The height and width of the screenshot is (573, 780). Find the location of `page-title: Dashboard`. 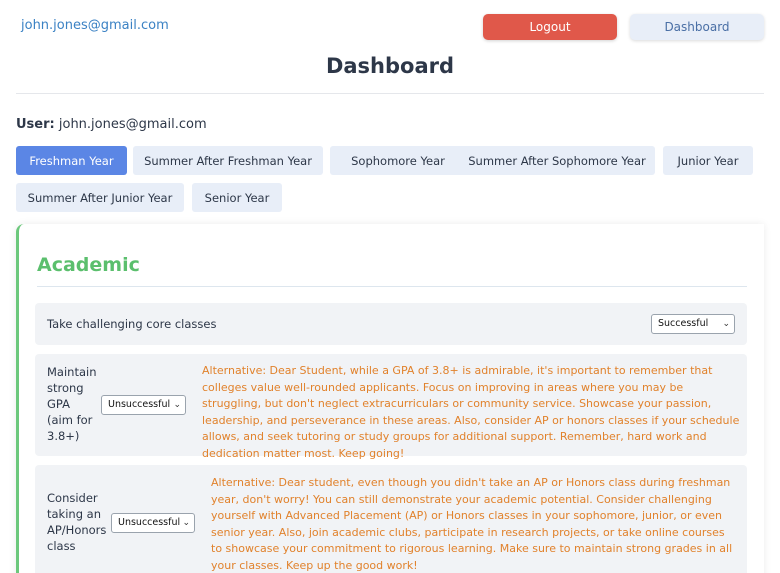

page-title: Dashboard is located at coordinates (390, 66).